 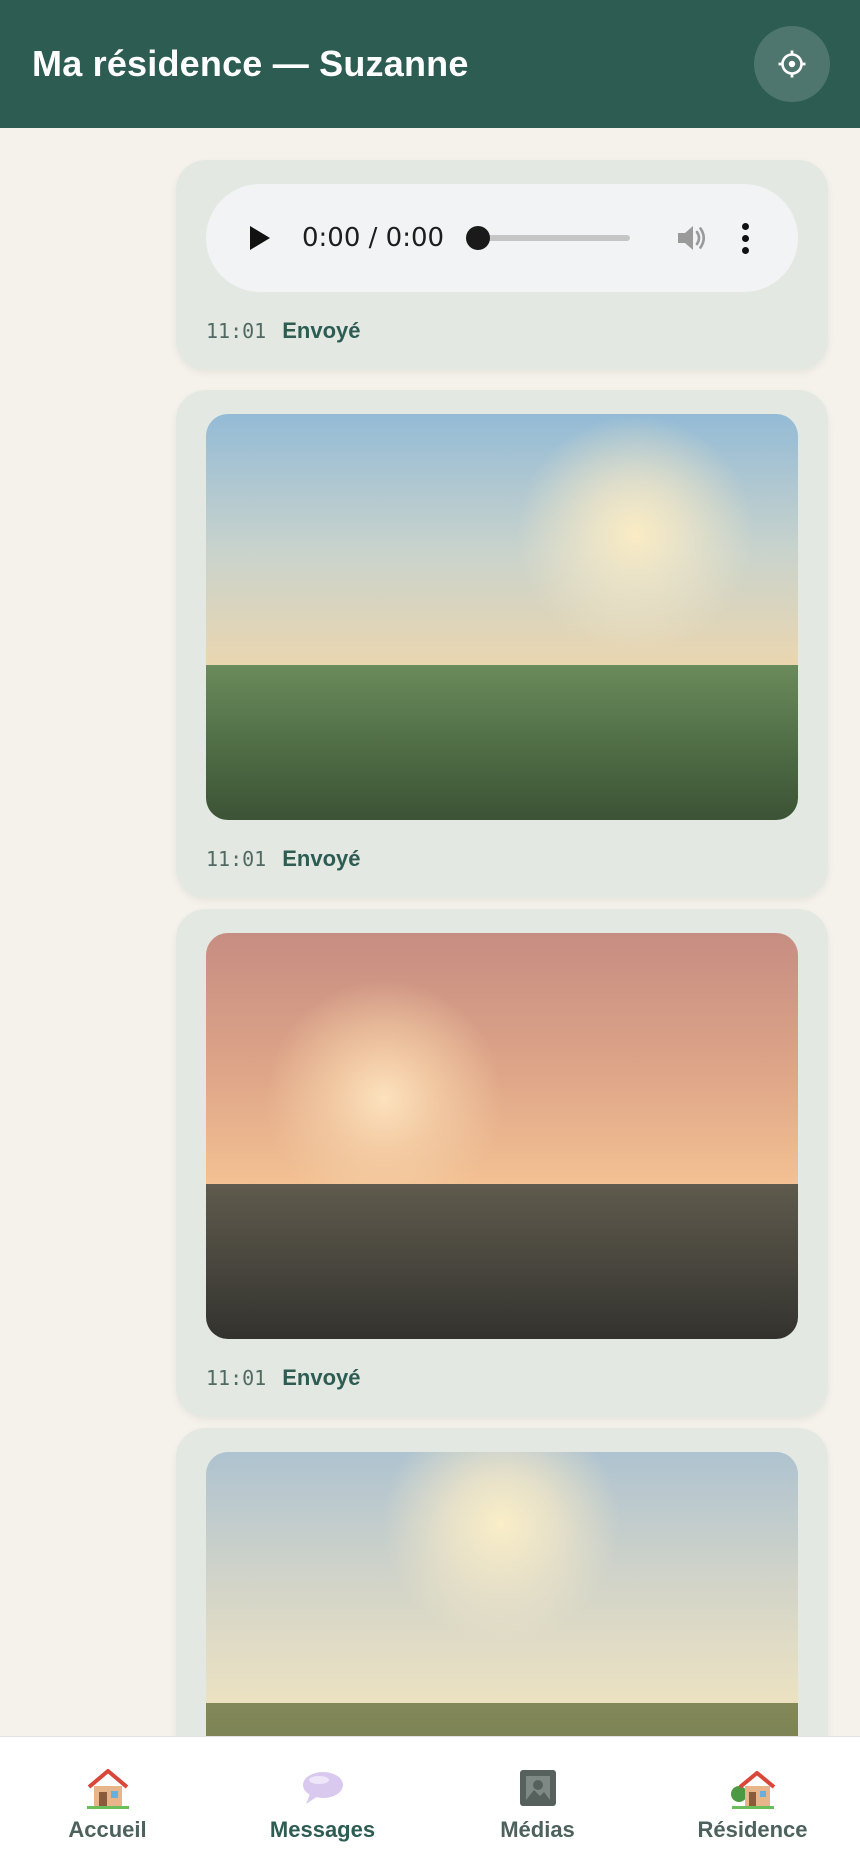 I want to click on audio-seek-slider, so click(x=548, y=238).